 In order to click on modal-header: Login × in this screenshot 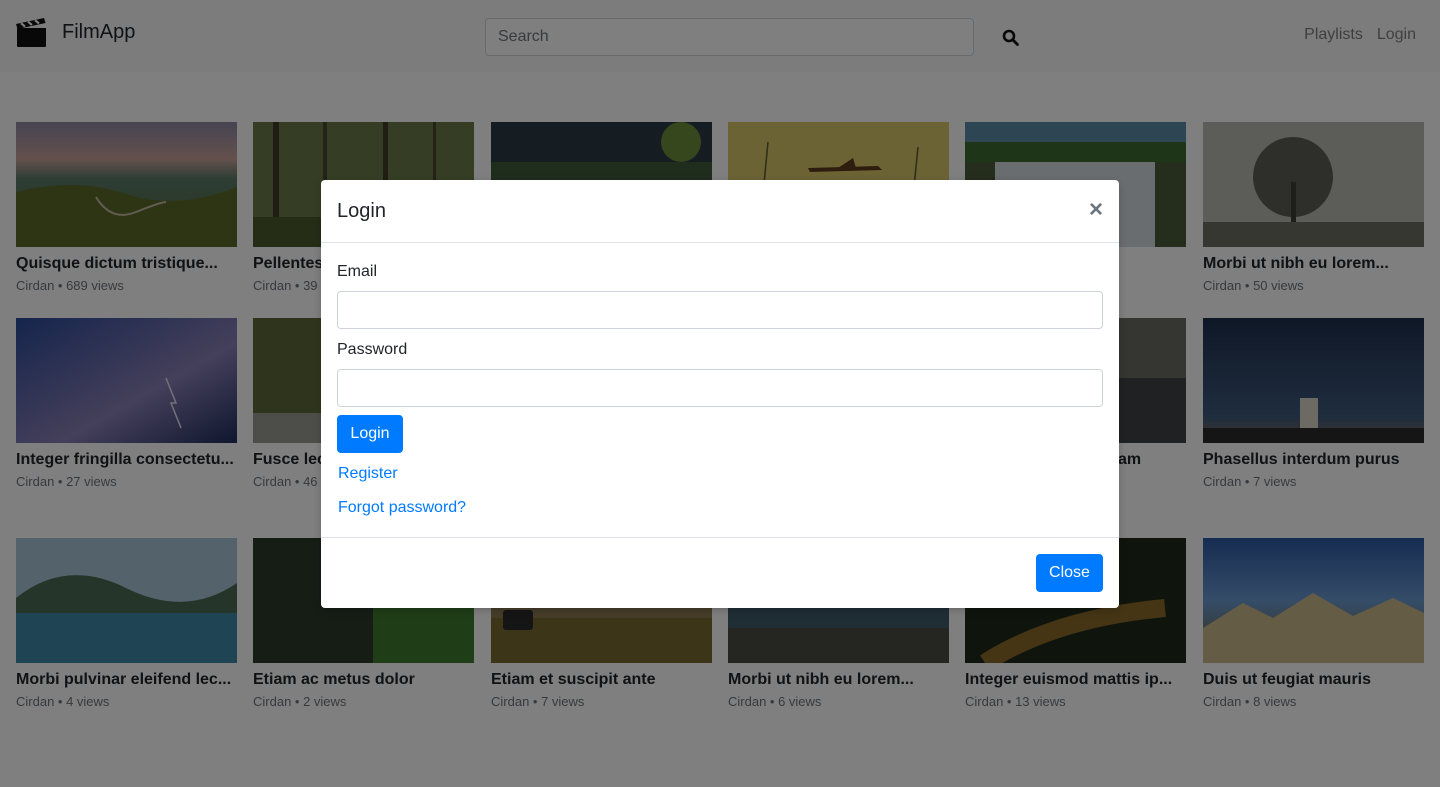, I will do `click(720, 211)`.